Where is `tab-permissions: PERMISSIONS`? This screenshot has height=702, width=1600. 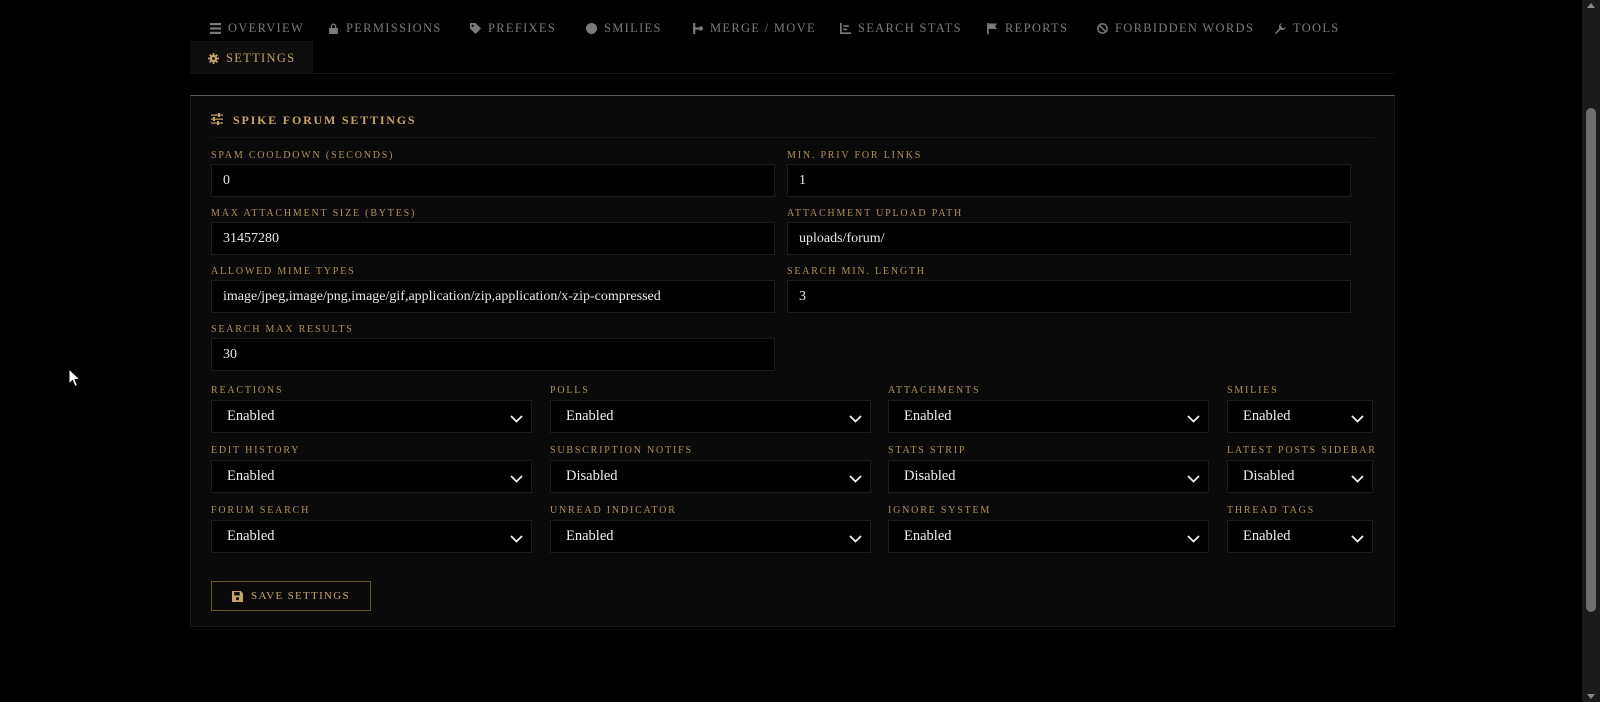
tab-permissions: PERMISSIONS is located at coordinates (385, 28).